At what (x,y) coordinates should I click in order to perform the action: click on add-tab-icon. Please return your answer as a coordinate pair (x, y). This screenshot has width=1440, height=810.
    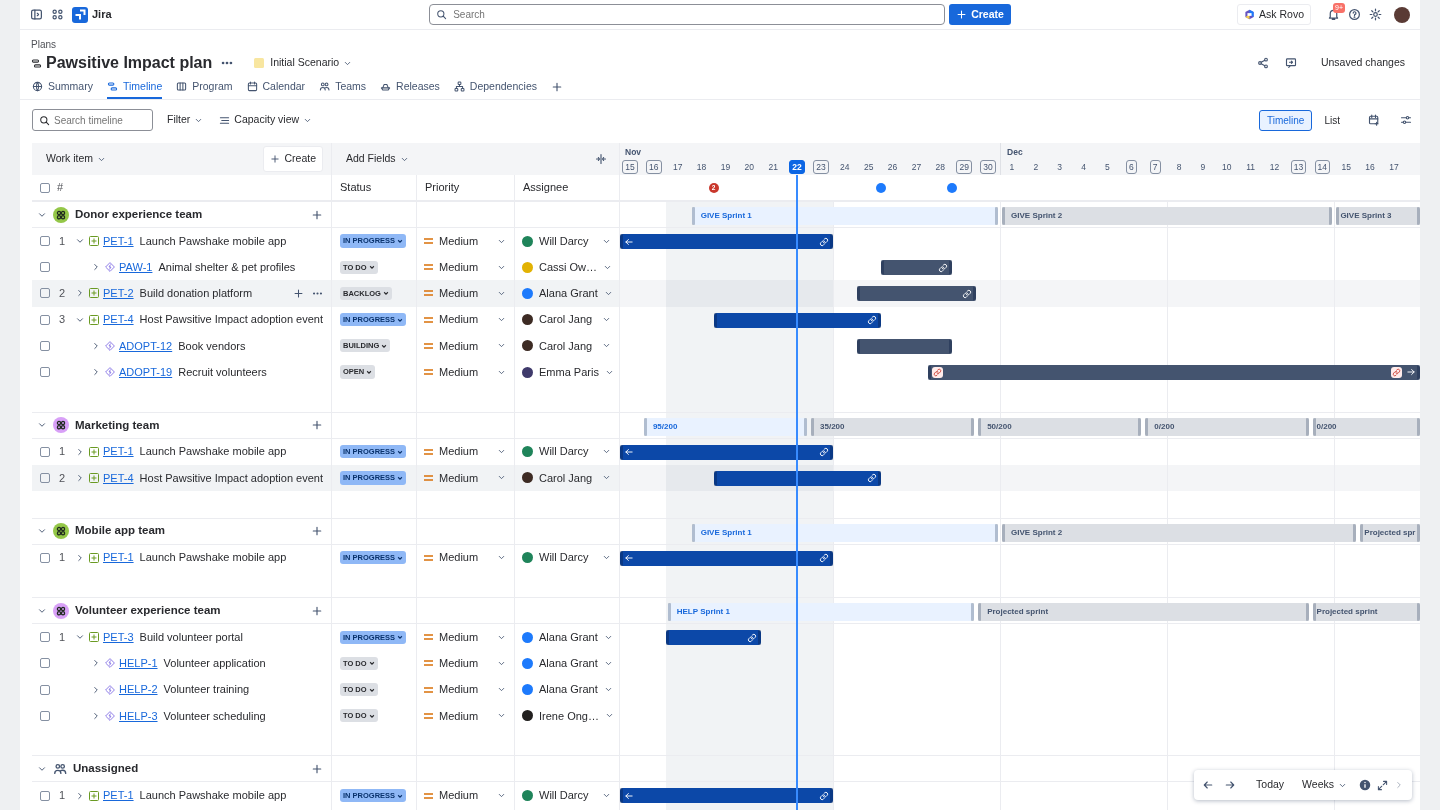
    Looking at the image, I should click on (557, 86).